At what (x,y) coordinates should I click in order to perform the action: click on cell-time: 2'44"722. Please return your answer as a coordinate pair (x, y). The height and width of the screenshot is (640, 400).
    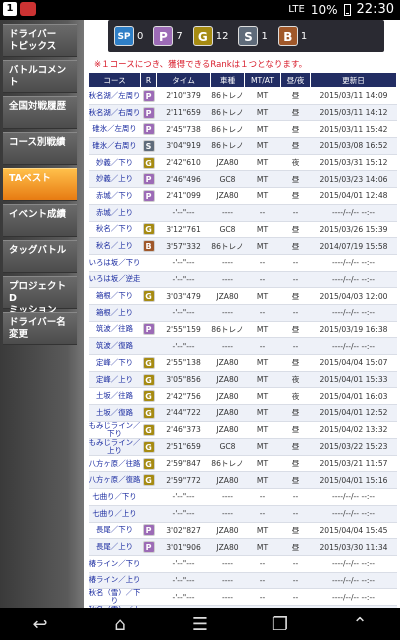
    Looking at the image, I should click on (183, 413).